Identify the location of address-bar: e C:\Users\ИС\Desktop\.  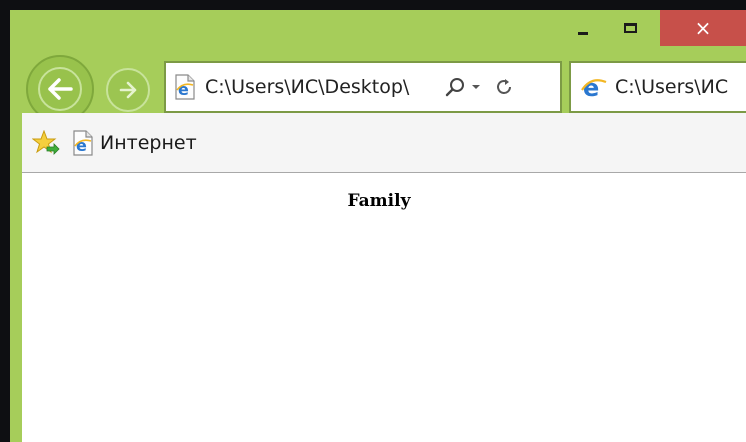
(363, 87).